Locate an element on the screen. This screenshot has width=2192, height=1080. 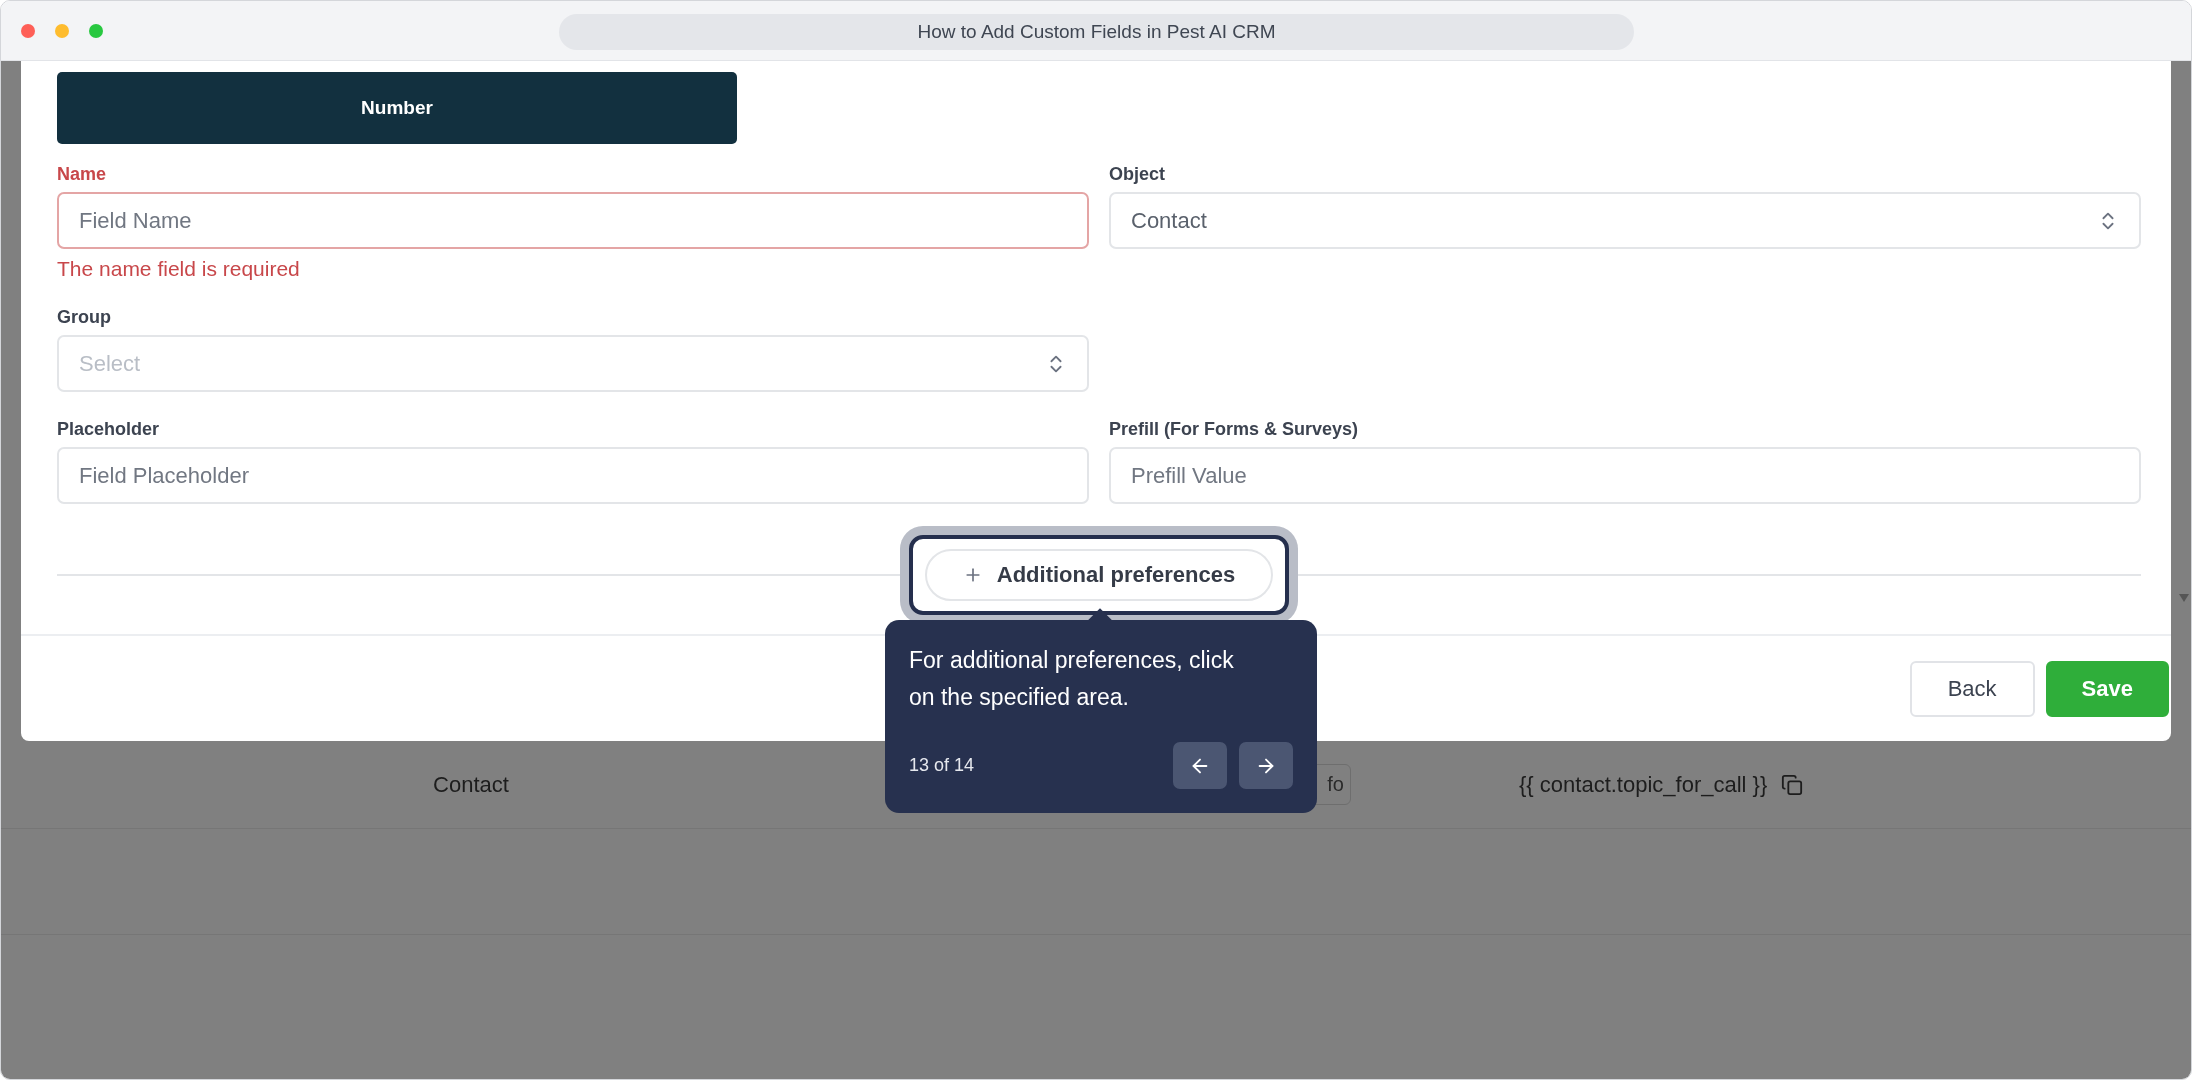
tooltip-text: For additional preferences, click on the specified area. is located at coordinates (1072, 679).